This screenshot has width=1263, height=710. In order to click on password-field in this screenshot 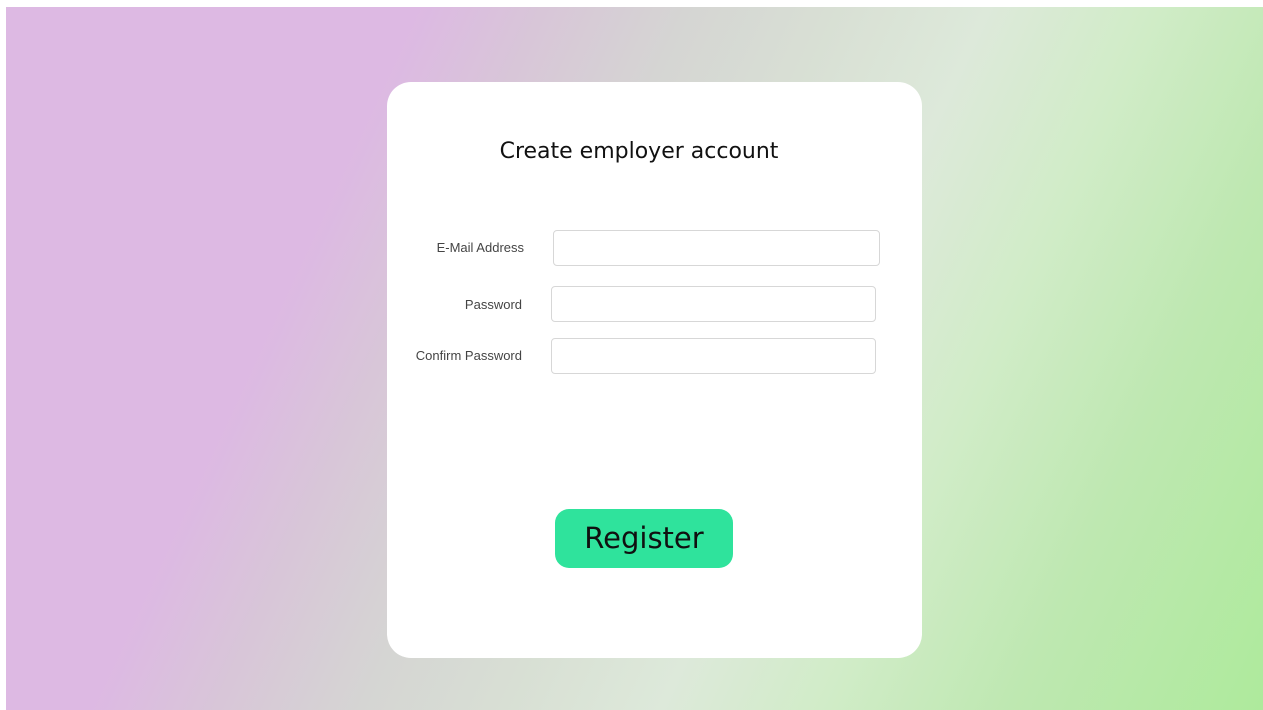, I will do `click(713, 304)`.